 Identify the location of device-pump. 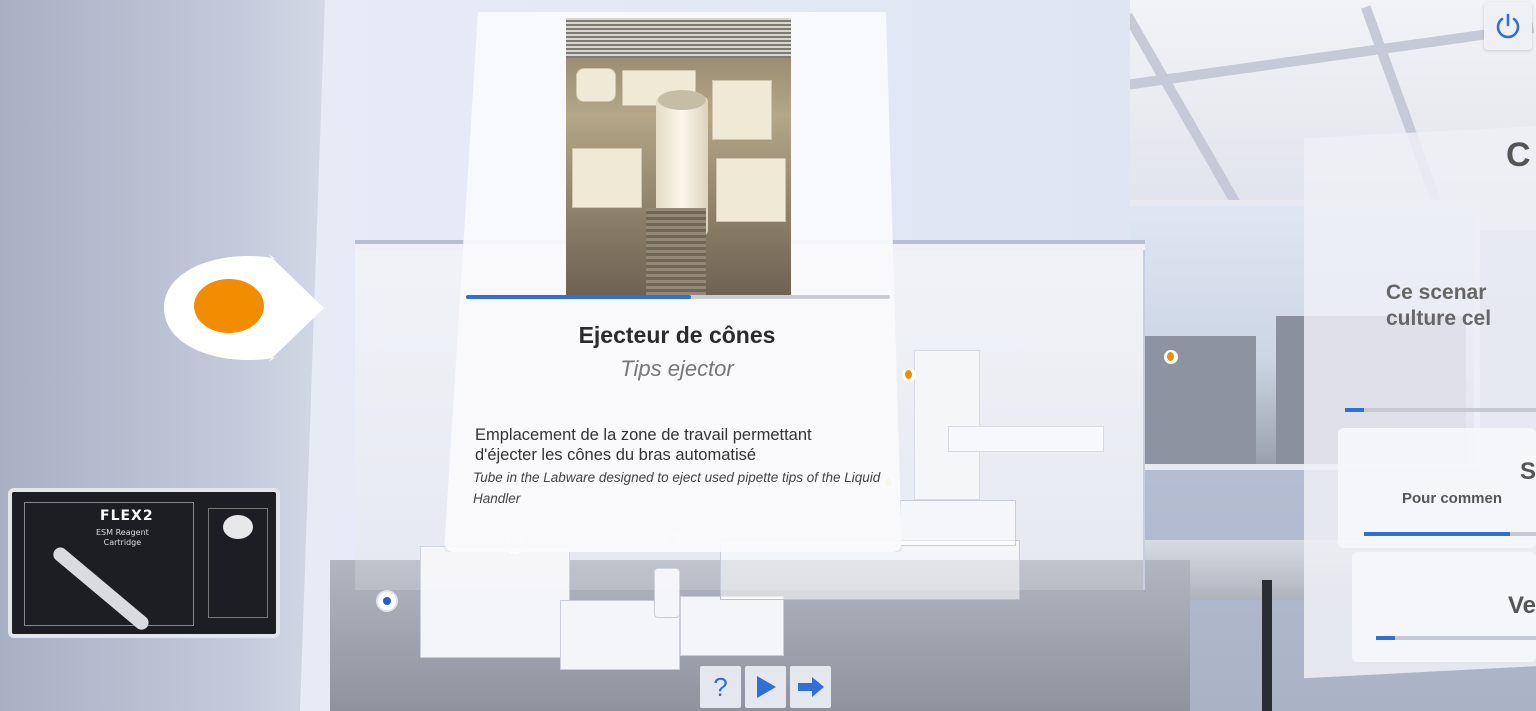
(238, 563).